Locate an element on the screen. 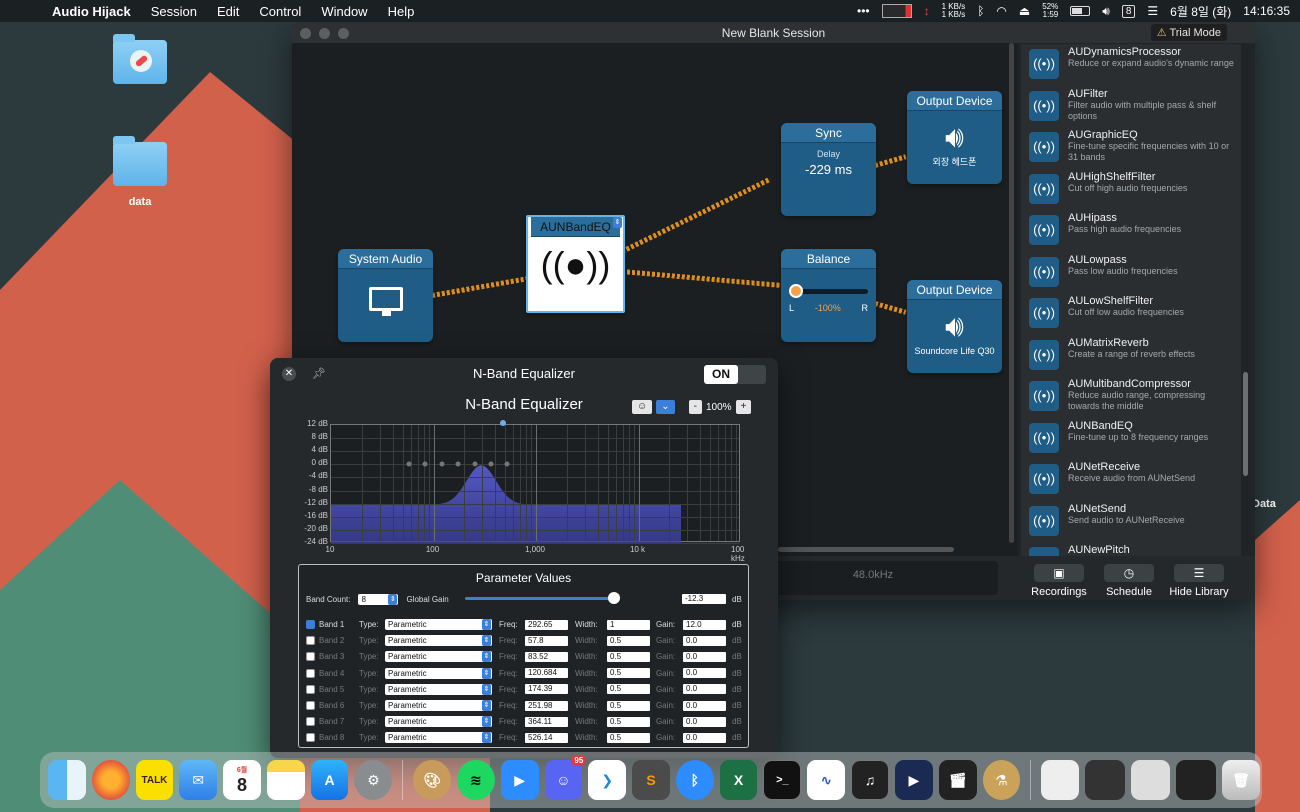 This screenshot has height=812, width=1300. firefox-icon is located at coordinates (110, 780).